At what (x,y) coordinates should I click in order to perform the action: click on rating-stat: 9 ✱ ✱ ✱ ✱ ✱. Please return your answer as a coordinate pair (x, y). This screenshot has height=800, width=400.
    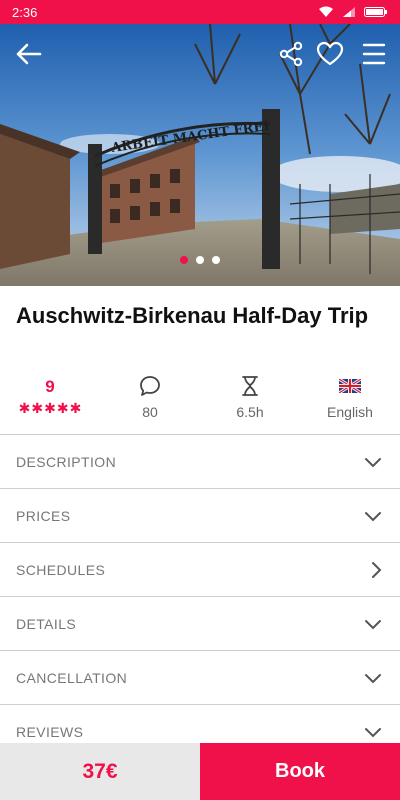
    Looking at the image, I should click on (50, 400).